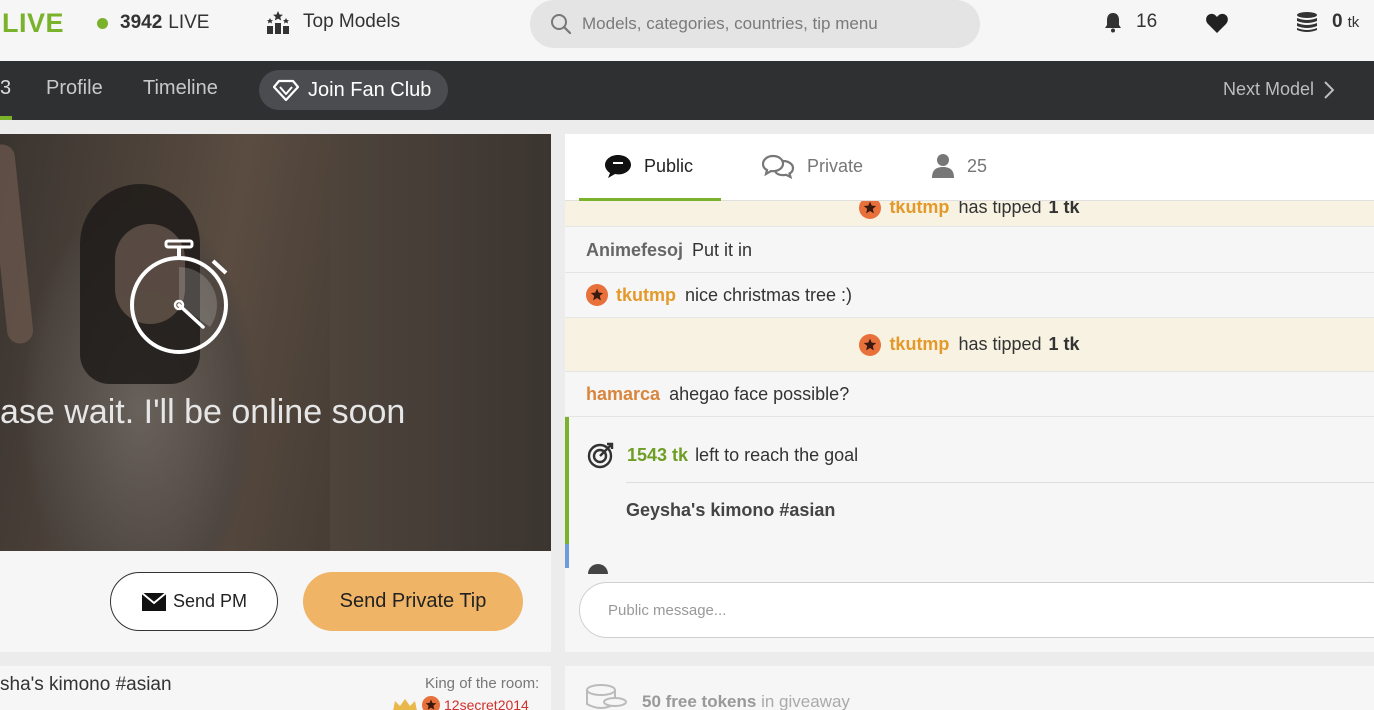 This screenshot has width=1374, height=710. Describe the element at coordinates (405, 704) in the screenshot. I see `crown-icon` at that location.